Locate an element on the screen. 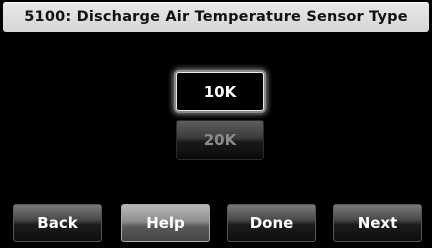  done-button: Done is located at coordinates (271, 223).